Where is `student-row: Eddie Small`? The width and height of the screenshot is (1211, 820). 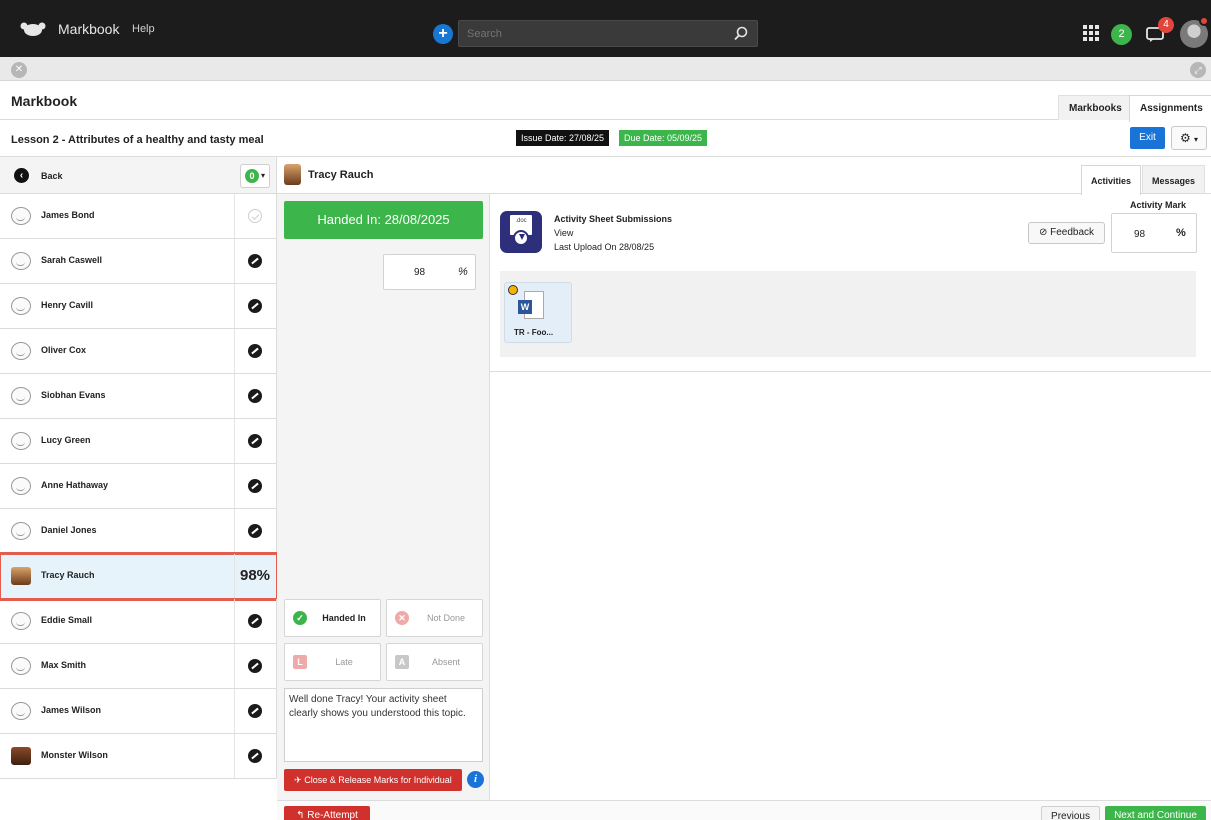
student-row: Eddie Small is located at coordinates (138, 621).